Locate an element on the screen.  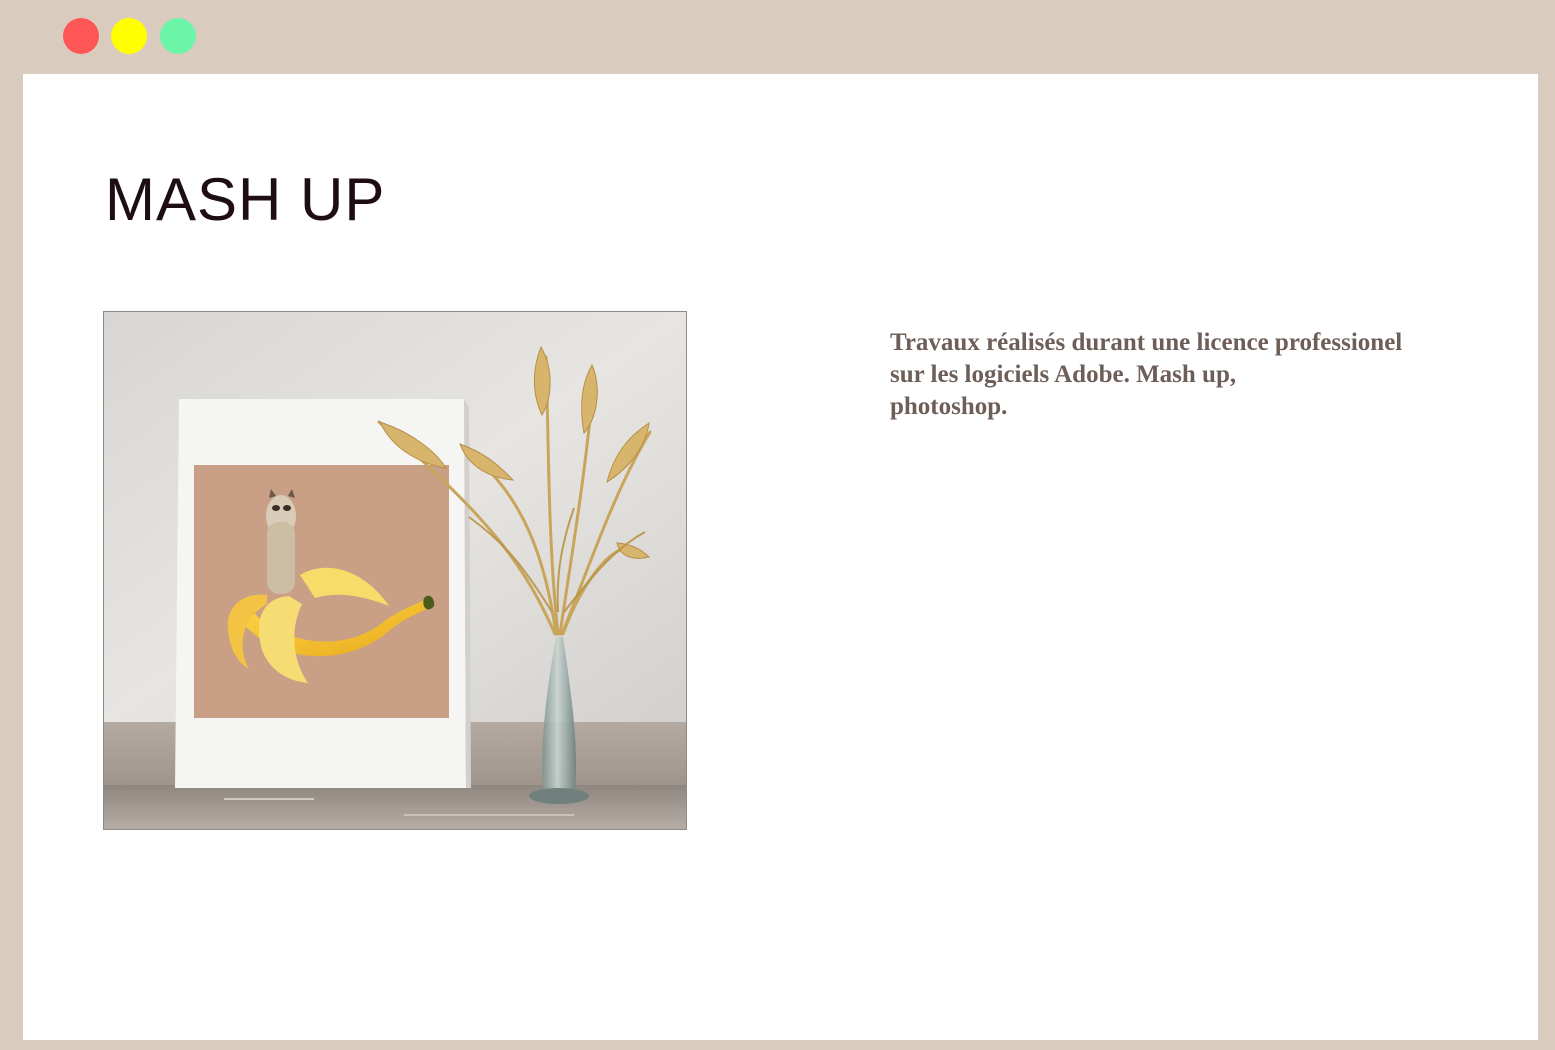
minimize-window-button is located at coordinates (129, 36).